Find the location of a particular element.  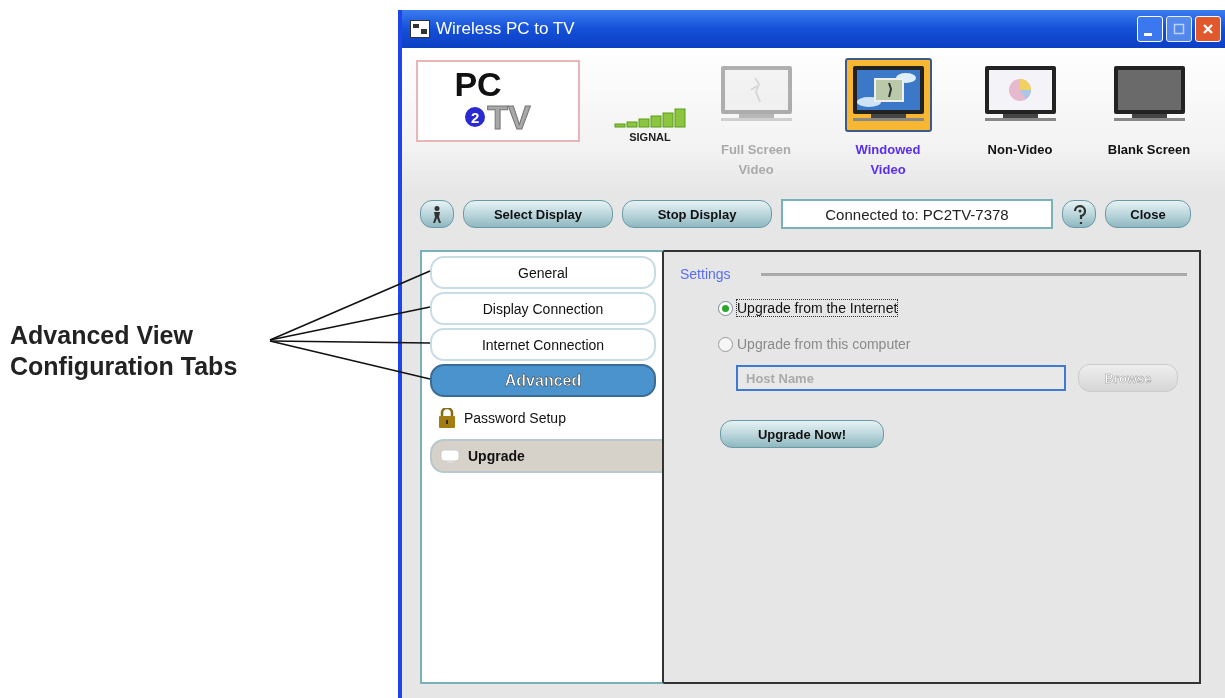

close-icon is located at coordinates (1208, 29).